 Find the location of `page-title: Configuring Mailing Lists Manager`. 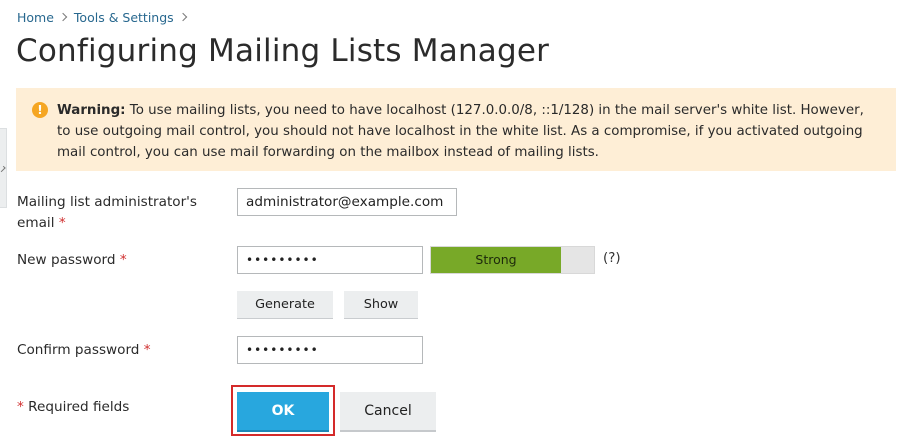

page-title: Configuring Mailing Lists Manager is located at coordinates (283, 51).